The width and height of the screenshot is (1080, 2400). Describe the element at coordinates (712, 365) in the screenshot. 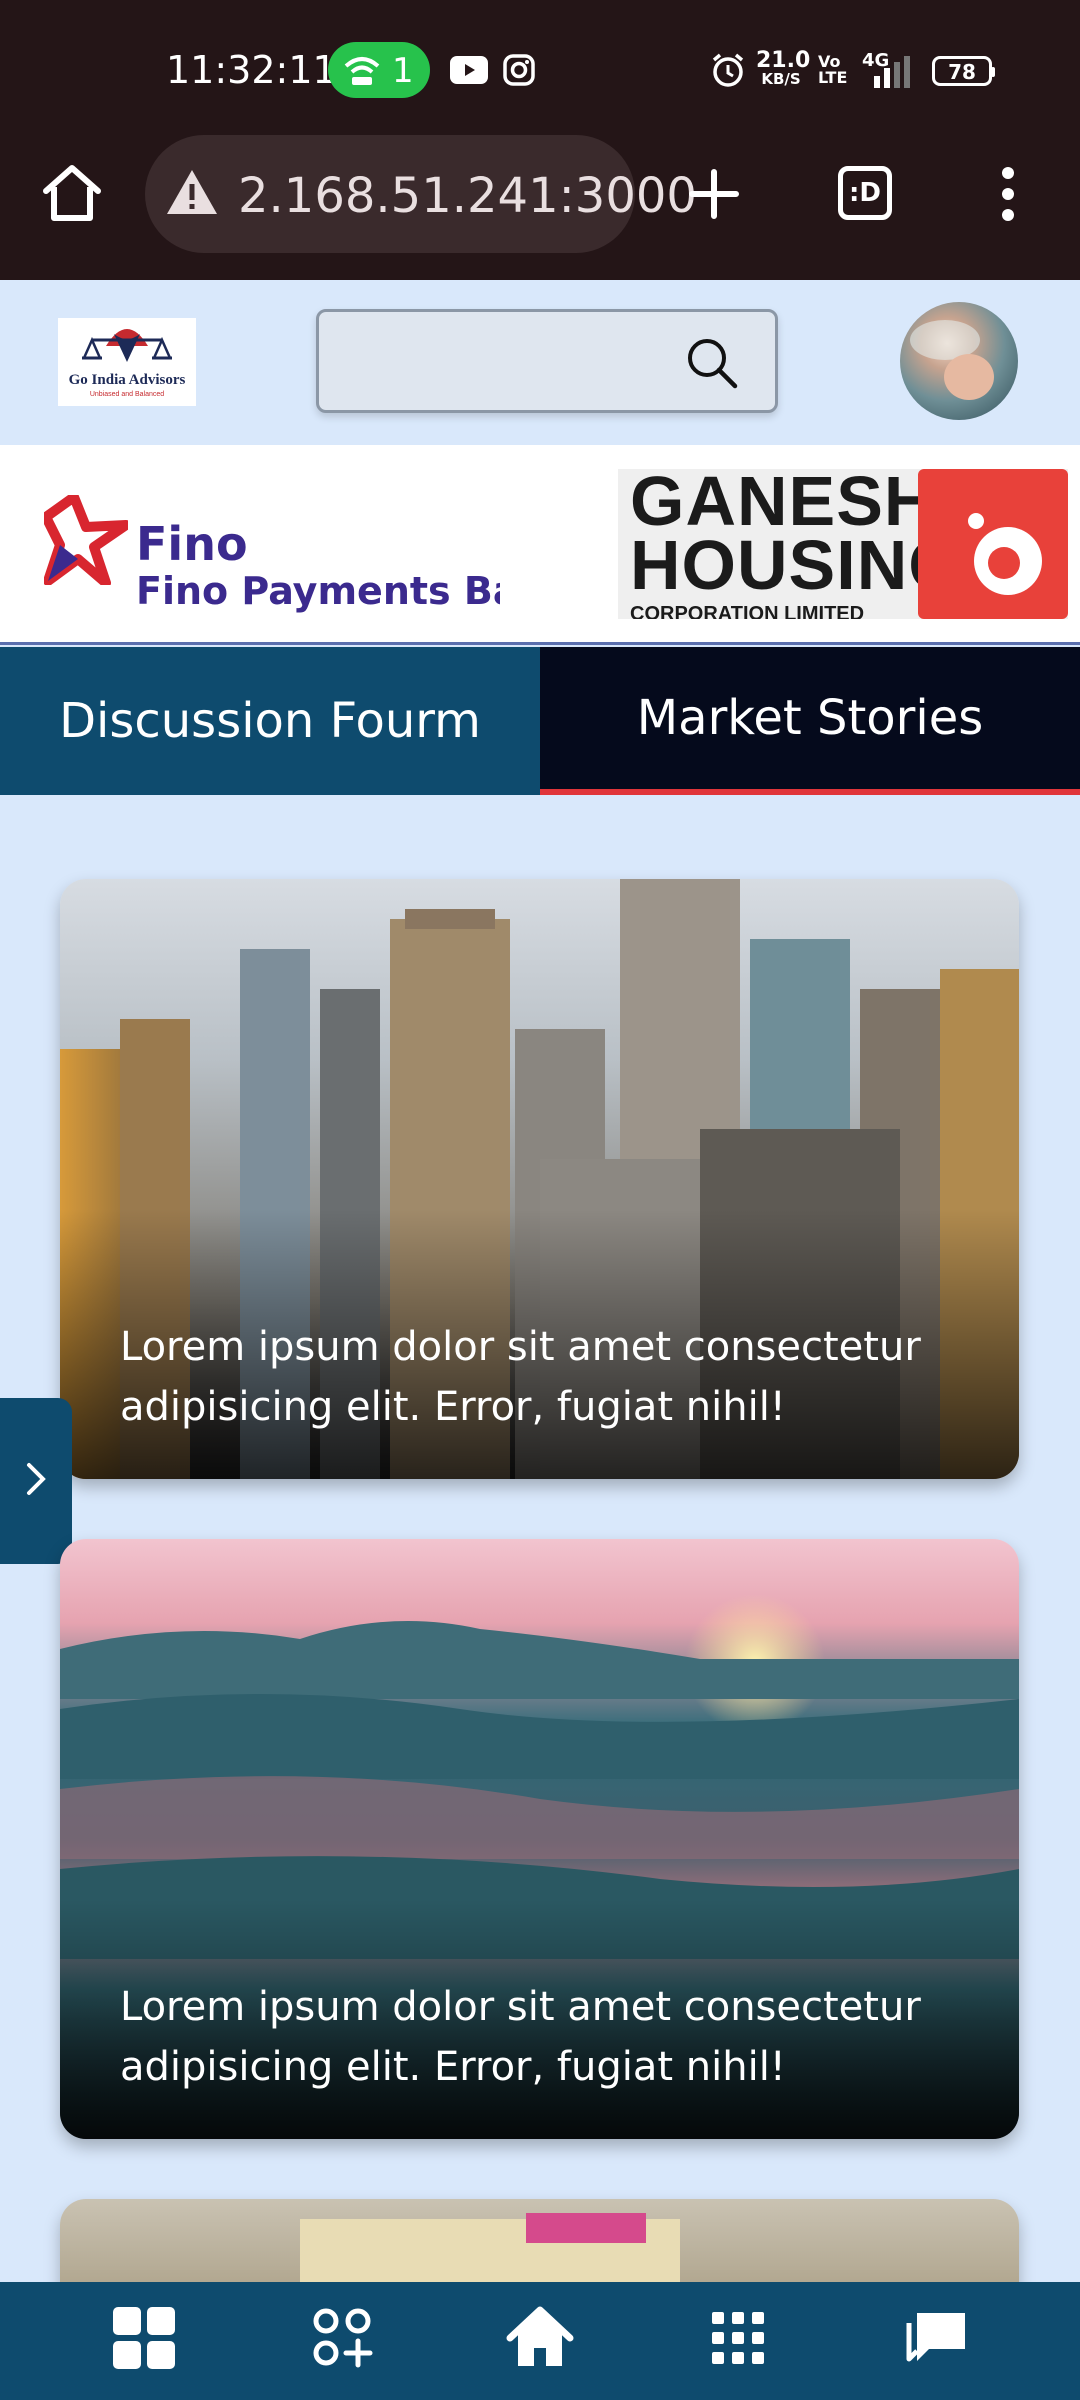

I see `search-icon` at that location.